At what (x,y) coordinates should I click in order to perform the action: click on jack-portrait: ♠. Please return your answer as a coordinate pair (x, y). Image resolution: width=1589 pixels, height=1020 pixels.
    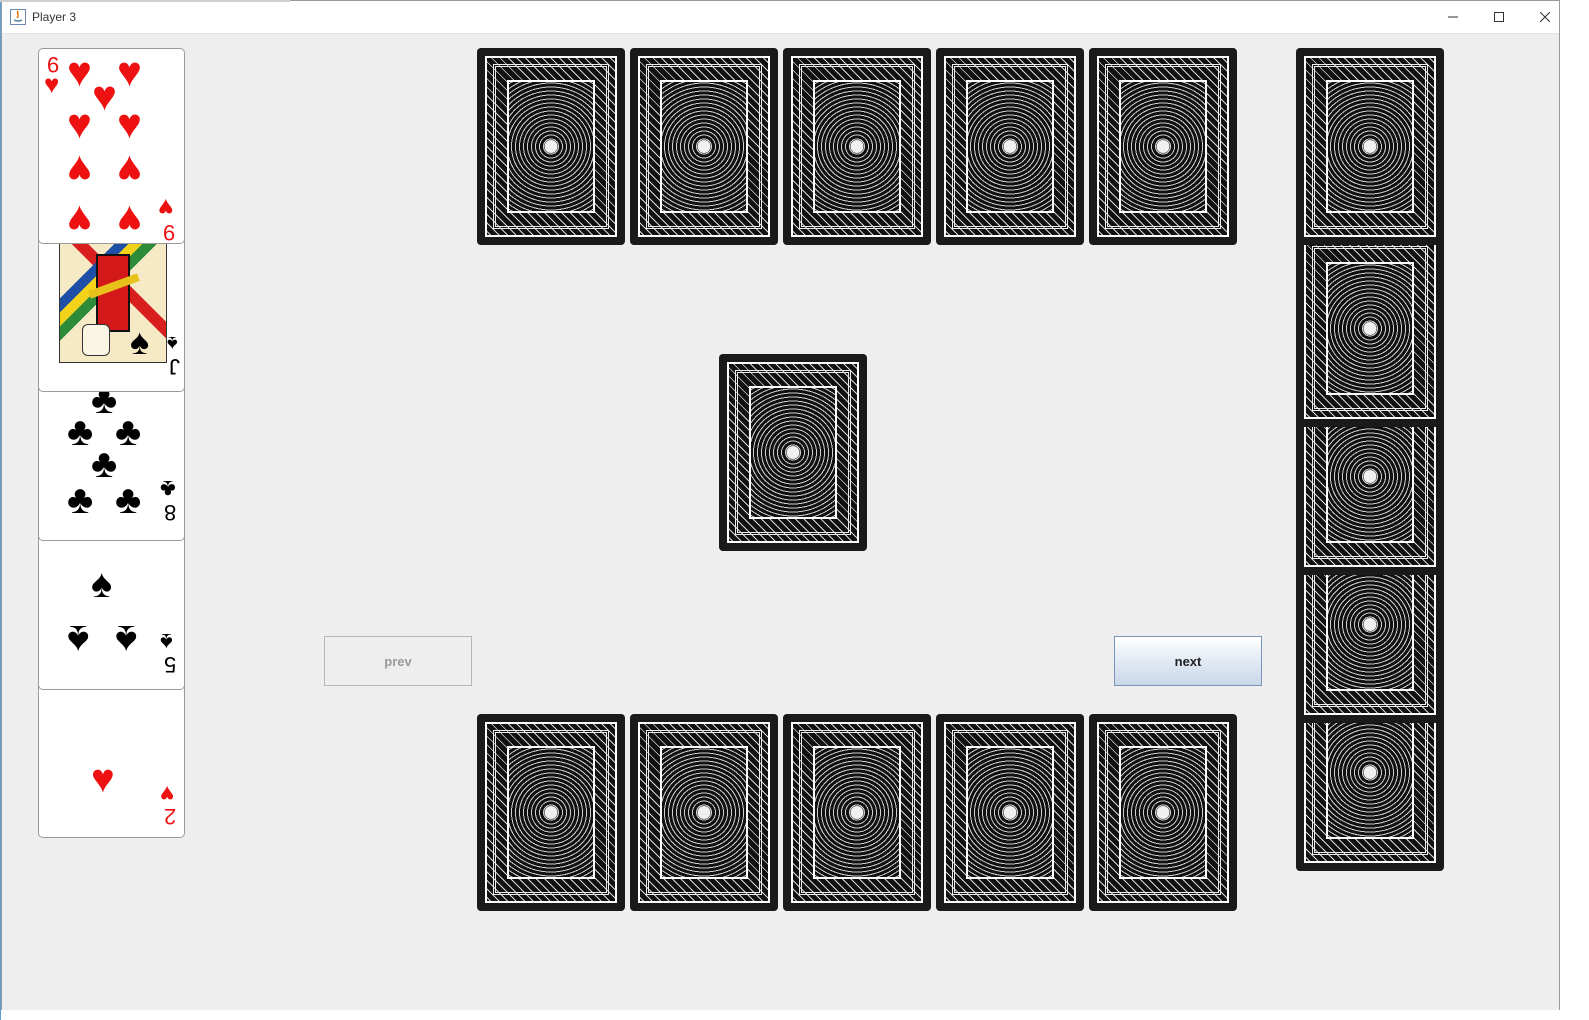
    Looking at the image, I should click on (113, 297).